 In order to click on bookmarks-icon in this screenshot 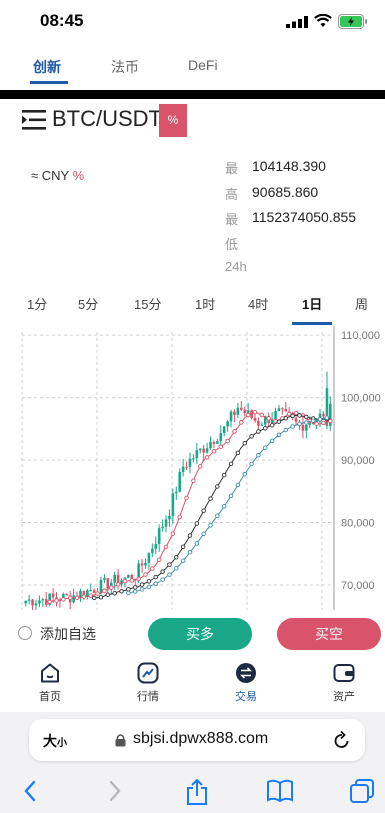, I will do `click(280, 791)`.